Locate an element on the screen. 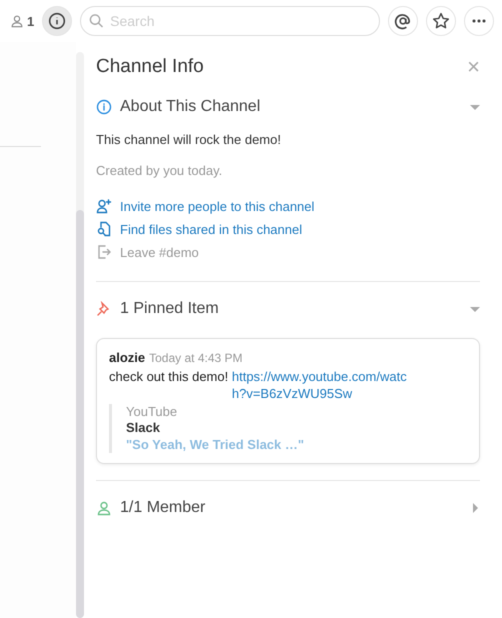 The height and width of the screenshot is (618, 502). add-person-icon is located at coordinates (104, 206).